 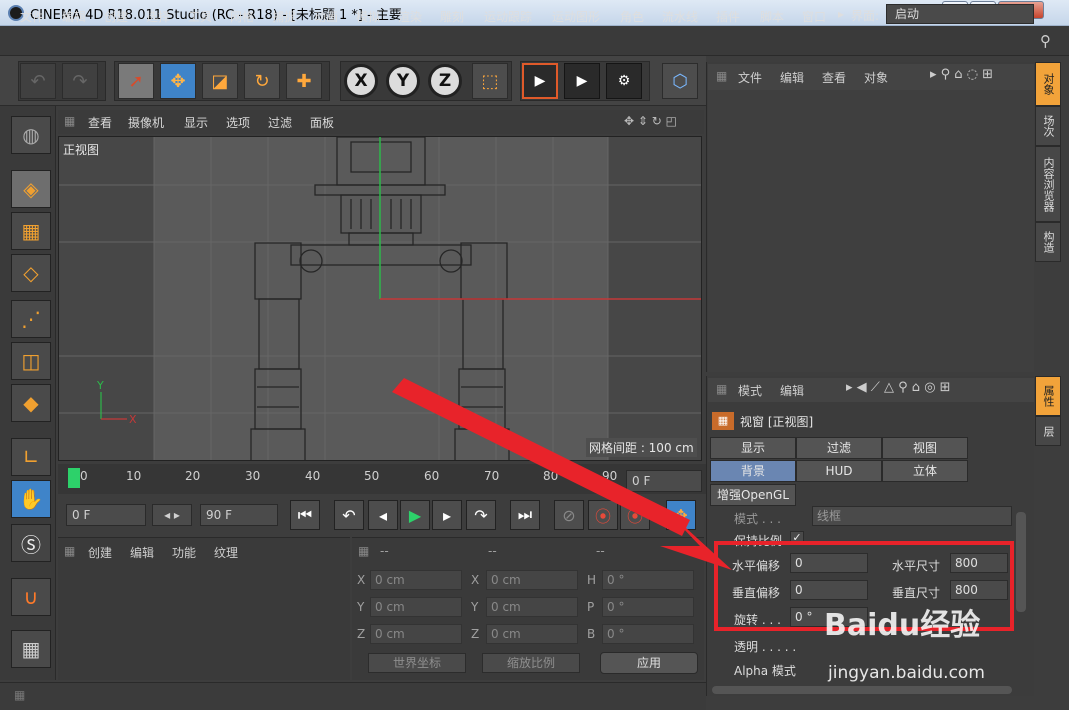 What do you see at coordinates (906, 673) in the screenshot?
I see `baidu-watermark-url: jingyan.baidu.com` at bounding box center [906, 673].